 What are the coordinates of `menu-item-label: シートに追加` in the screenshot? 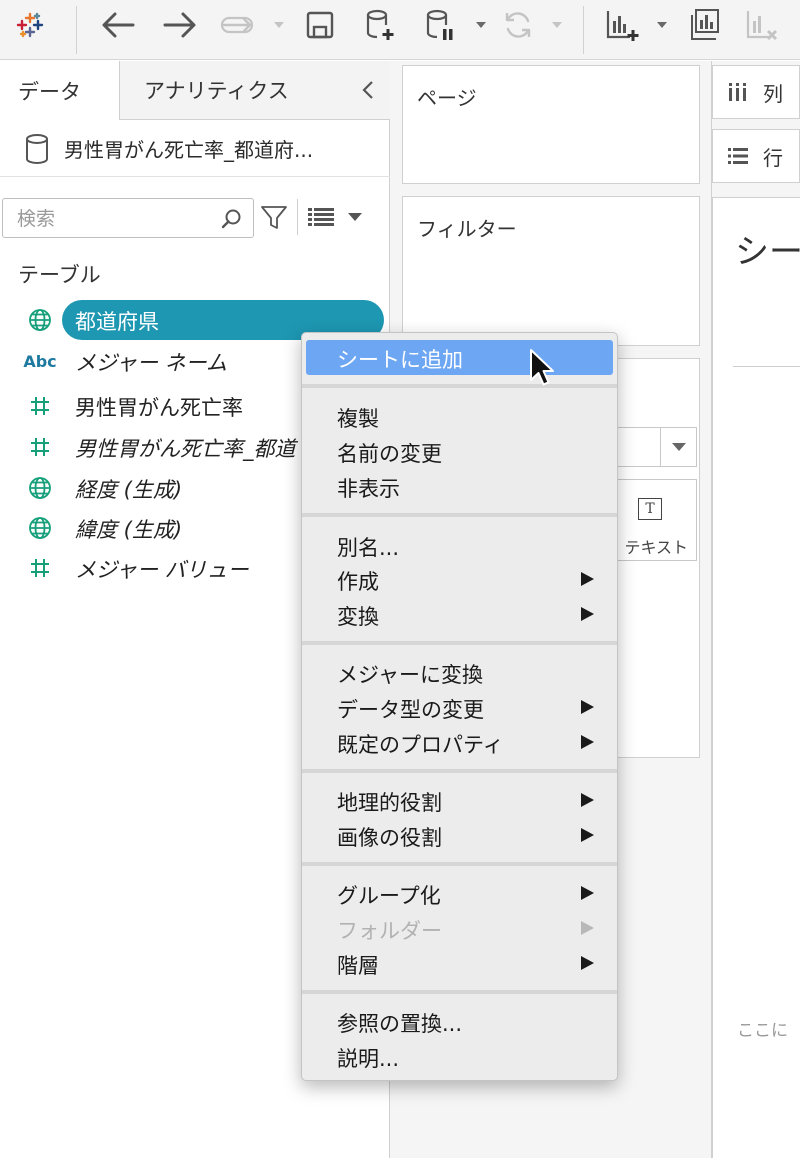 It's located at (400, 360).